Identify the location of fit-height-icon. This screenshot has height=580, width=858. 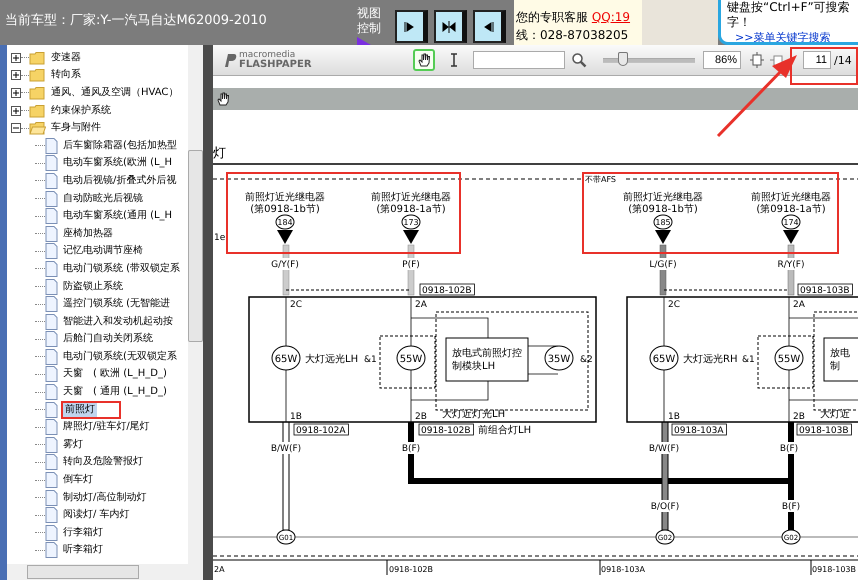
(757, 60).